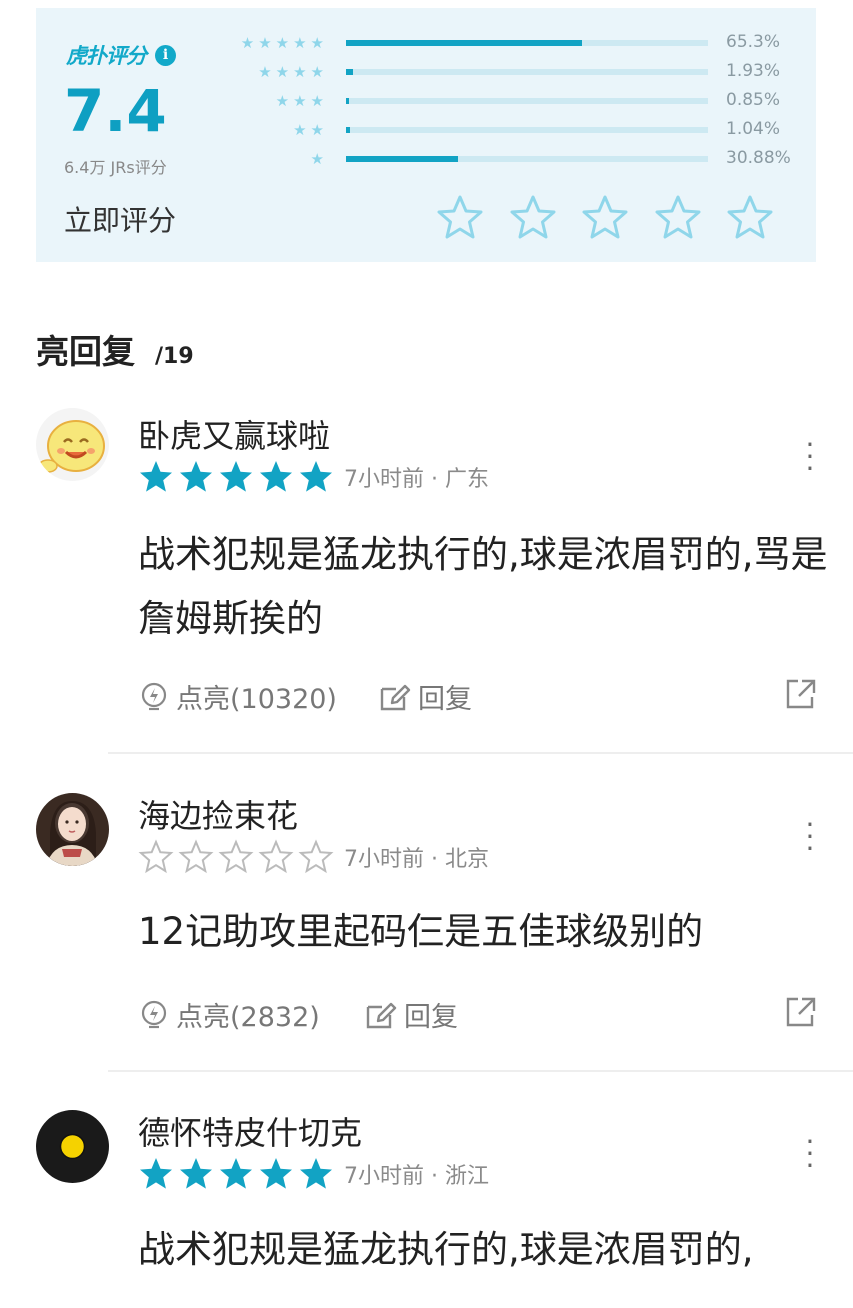 The width and height of the screenshot is (853, 1308). I want to click on user-photo-icon, so click(72, 829).